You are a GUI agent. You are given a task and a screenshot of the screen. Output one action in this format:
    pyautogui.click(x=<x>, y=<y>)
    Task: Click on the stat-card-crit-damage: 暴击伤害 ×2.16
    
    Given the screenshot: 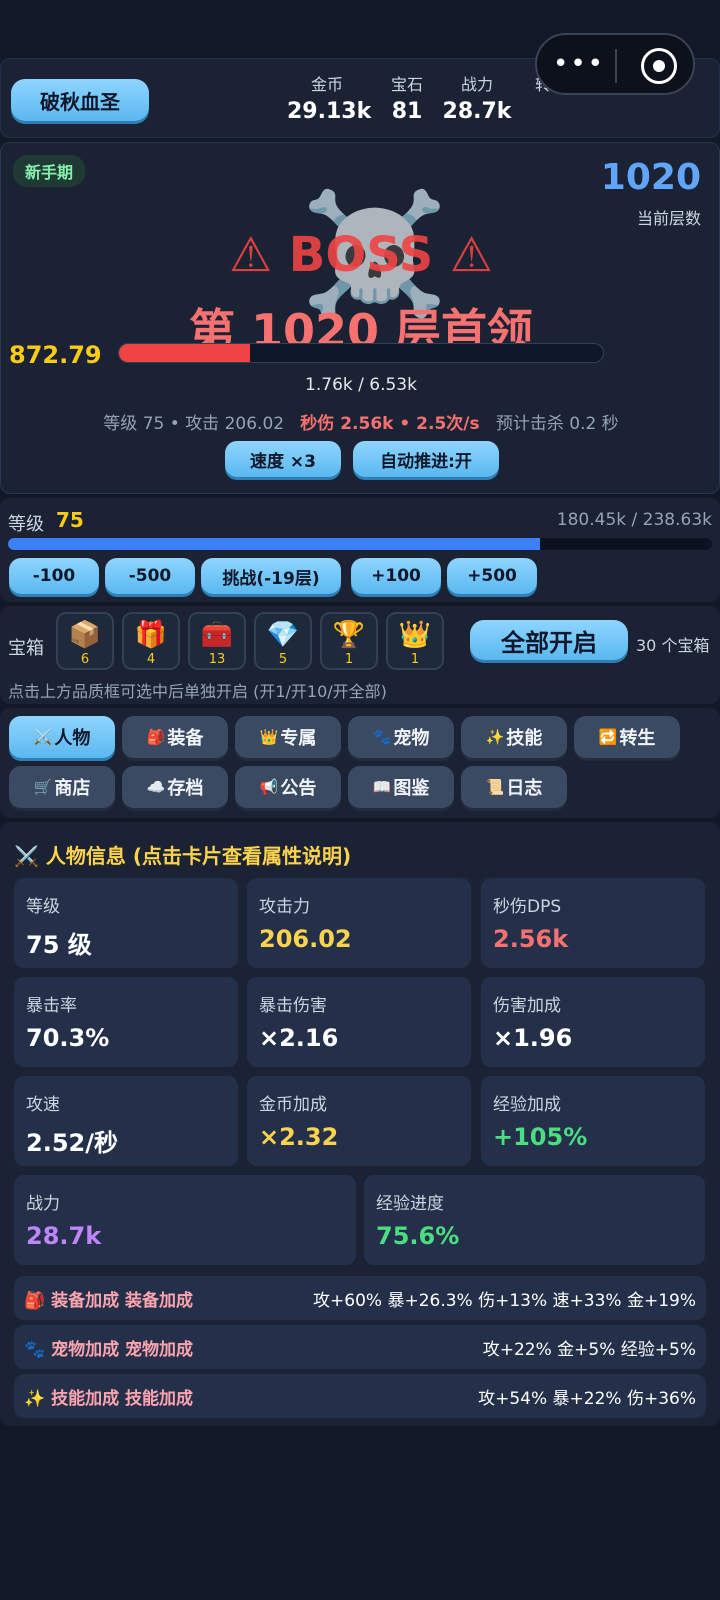 What is the action you would take?
    pyautogui.click(x=359, y=1022)
    